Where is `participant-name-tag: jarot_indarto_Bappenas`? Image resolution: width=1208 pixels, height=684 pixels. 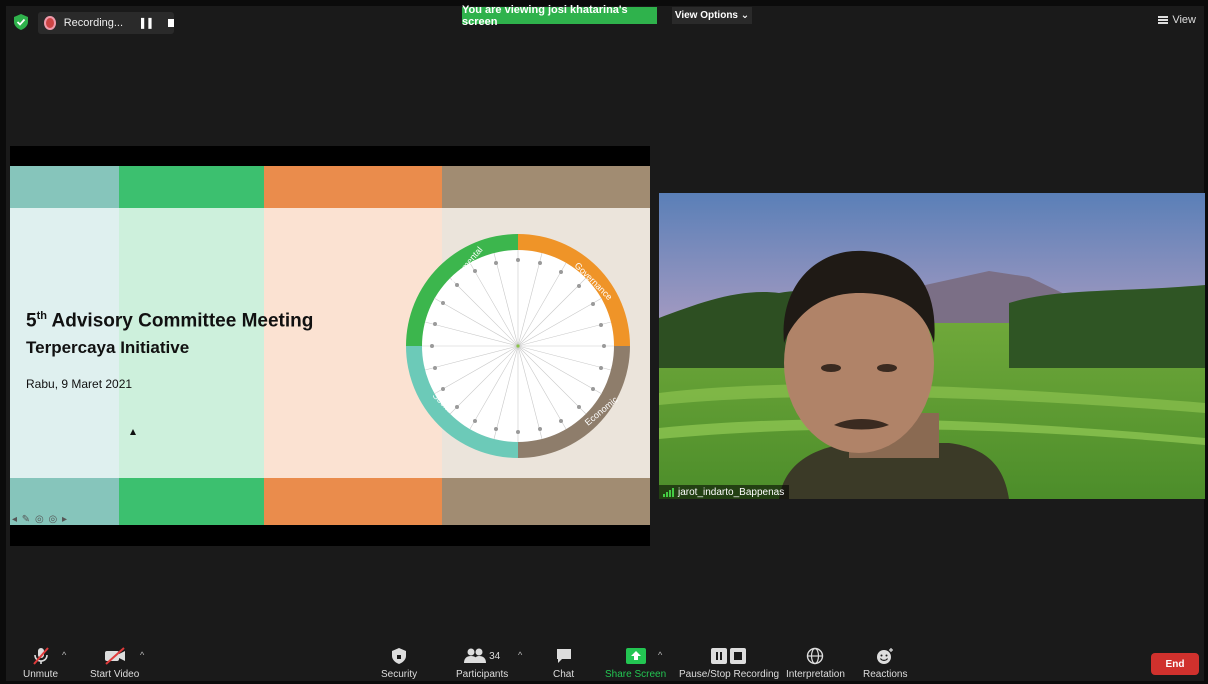 participant-name-tag: jarot_indarto_Bappenas is located at coordinates (724, 492).